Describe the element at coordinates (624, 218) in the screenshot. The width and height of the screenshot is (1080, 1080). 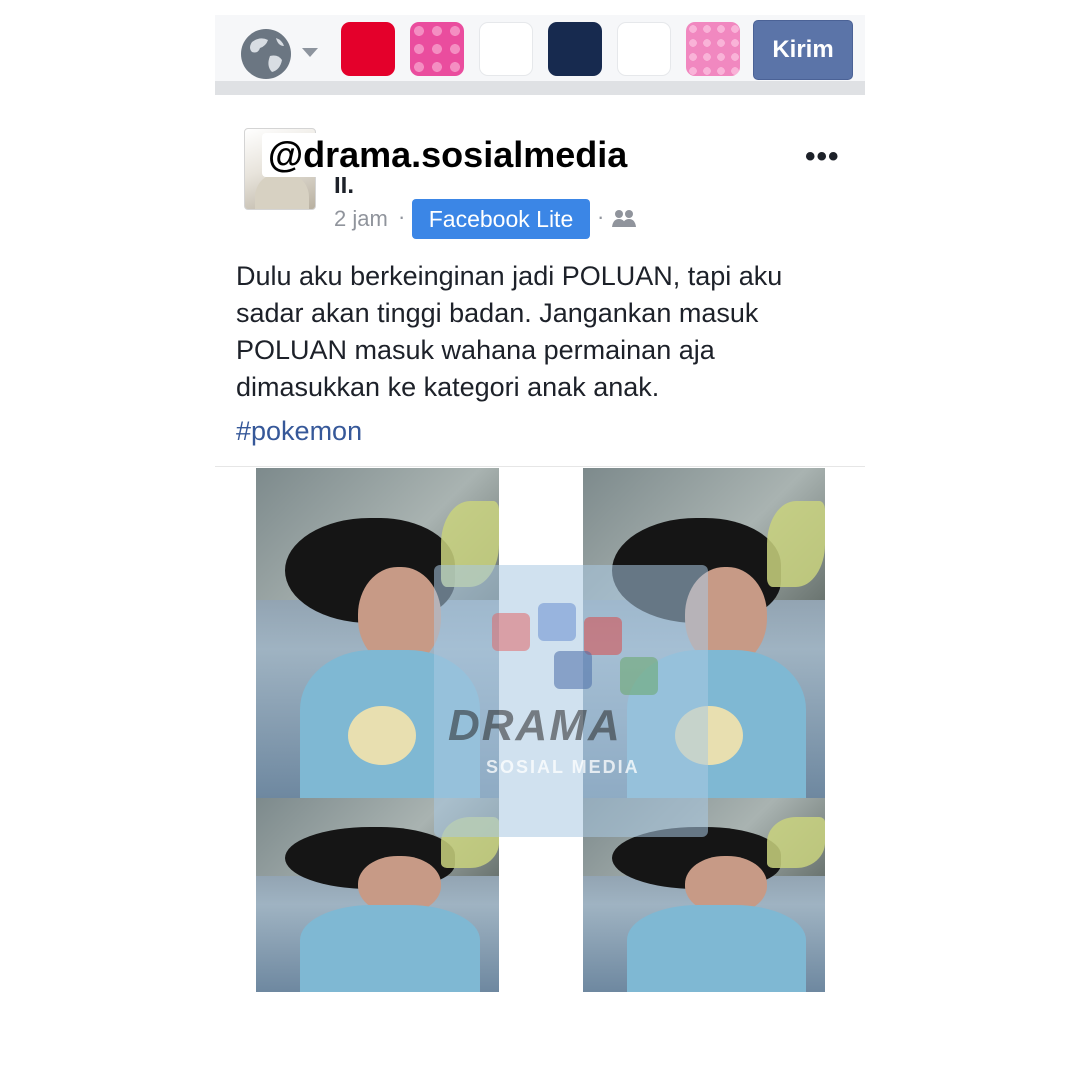
I see `friends-icon` at that location.